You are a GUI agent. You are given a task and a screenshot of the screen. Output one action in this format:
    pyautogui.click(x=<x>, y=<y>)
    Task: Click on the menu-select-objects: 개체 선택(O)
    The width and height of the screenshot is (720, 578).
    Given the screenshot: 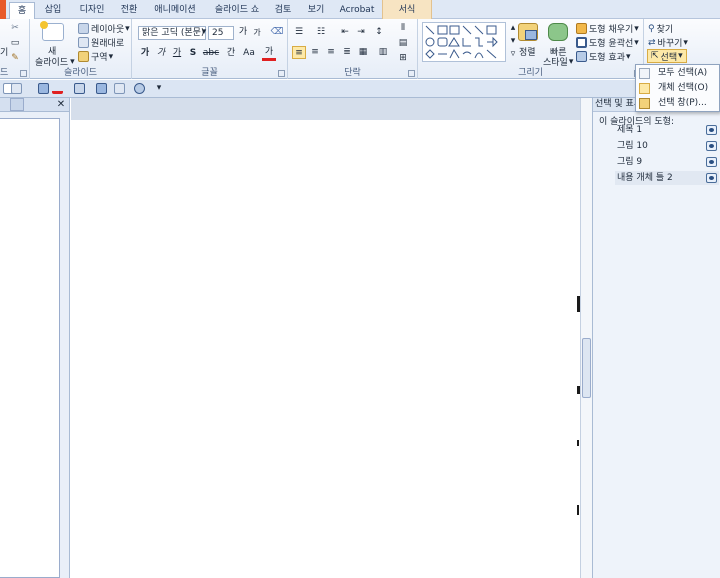 What is the action you would take?
    pyautogui.click(x=677, y=88)
    